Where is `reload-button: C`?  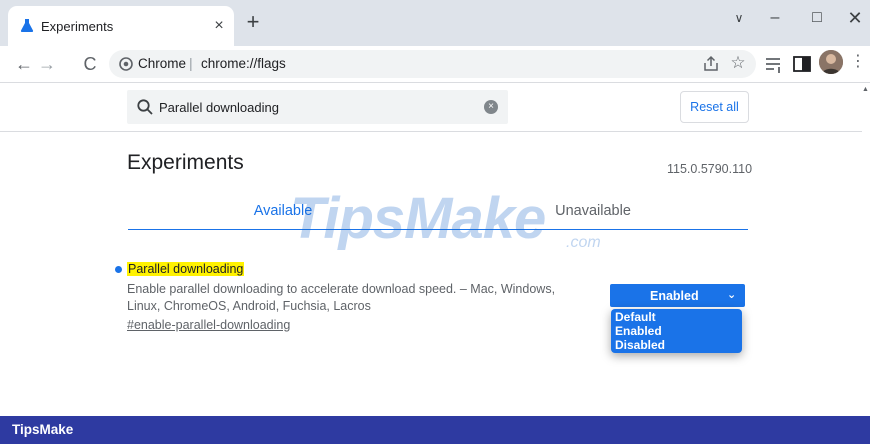
reload-button: C is located at coordinates (90, 64).